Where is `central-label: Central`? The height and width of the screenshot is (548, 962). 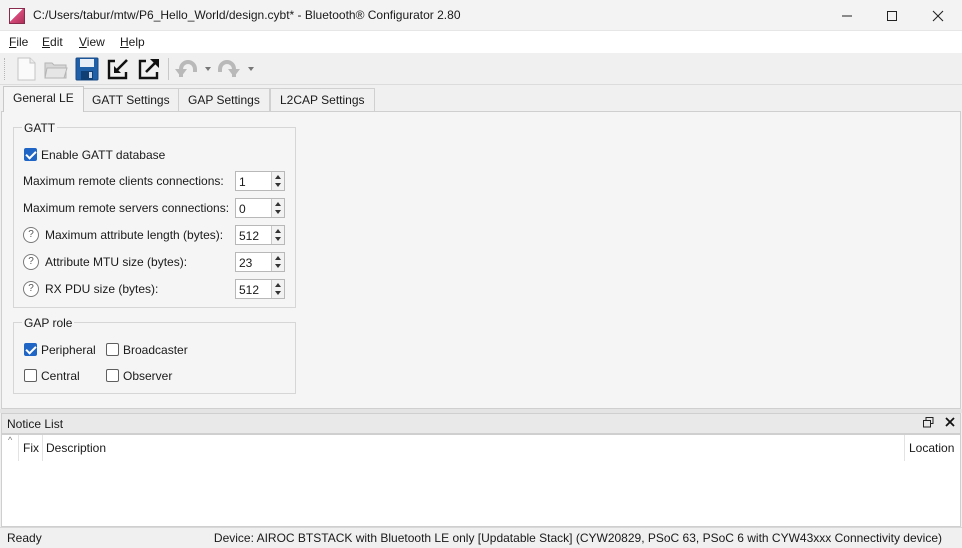 central-label: Central is located at coordinates (60, 376).